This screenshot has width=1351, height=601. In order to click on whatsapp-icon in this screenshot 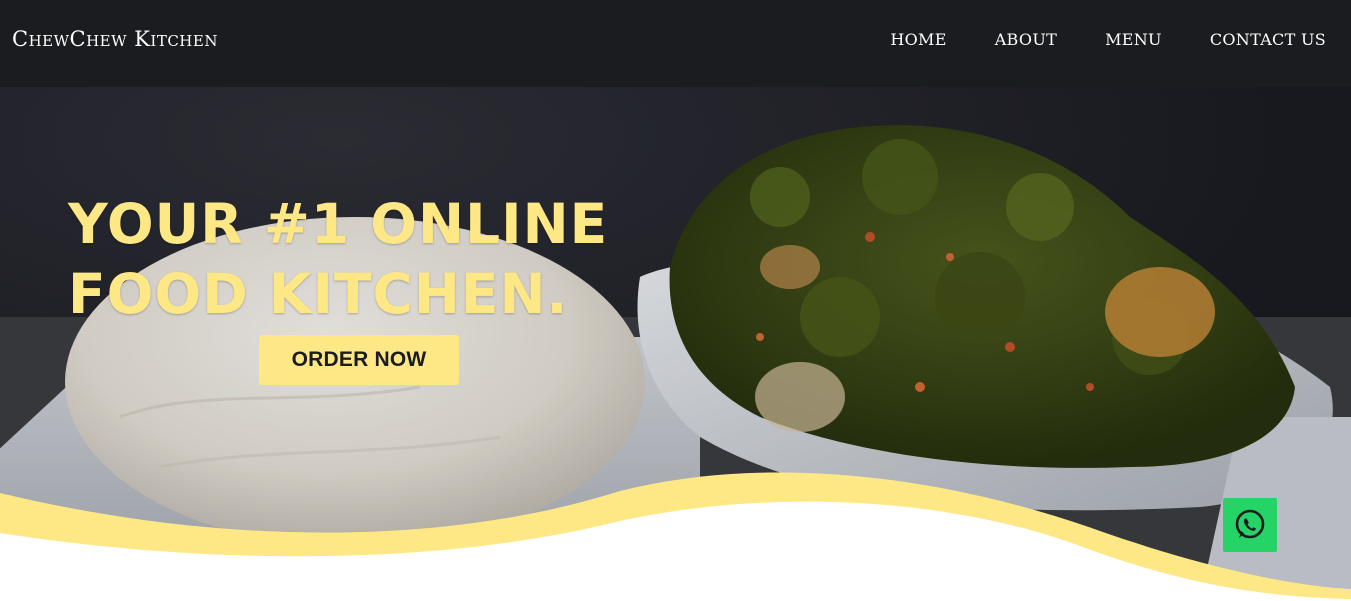, I will do `click(1250, 524)`.